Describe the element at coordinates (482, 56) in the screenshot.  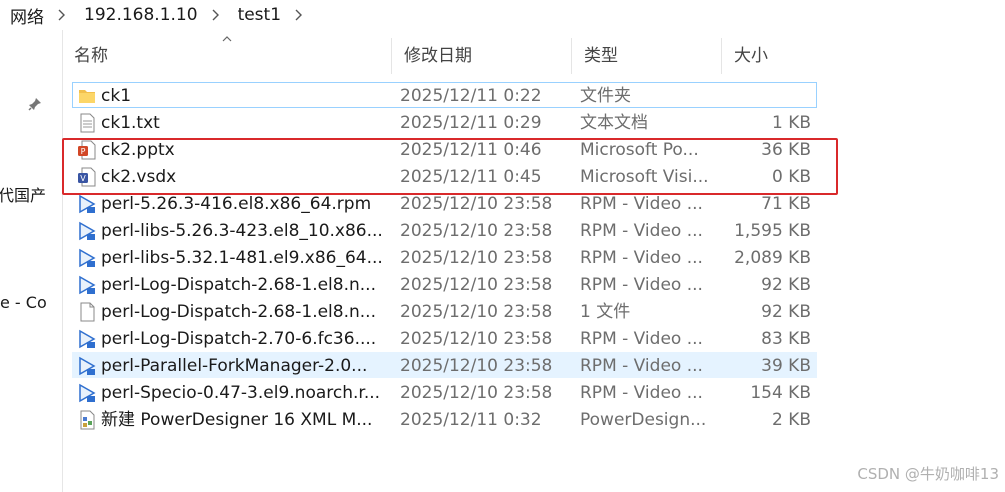
I see `column-header-date: 修改日期` at that location.